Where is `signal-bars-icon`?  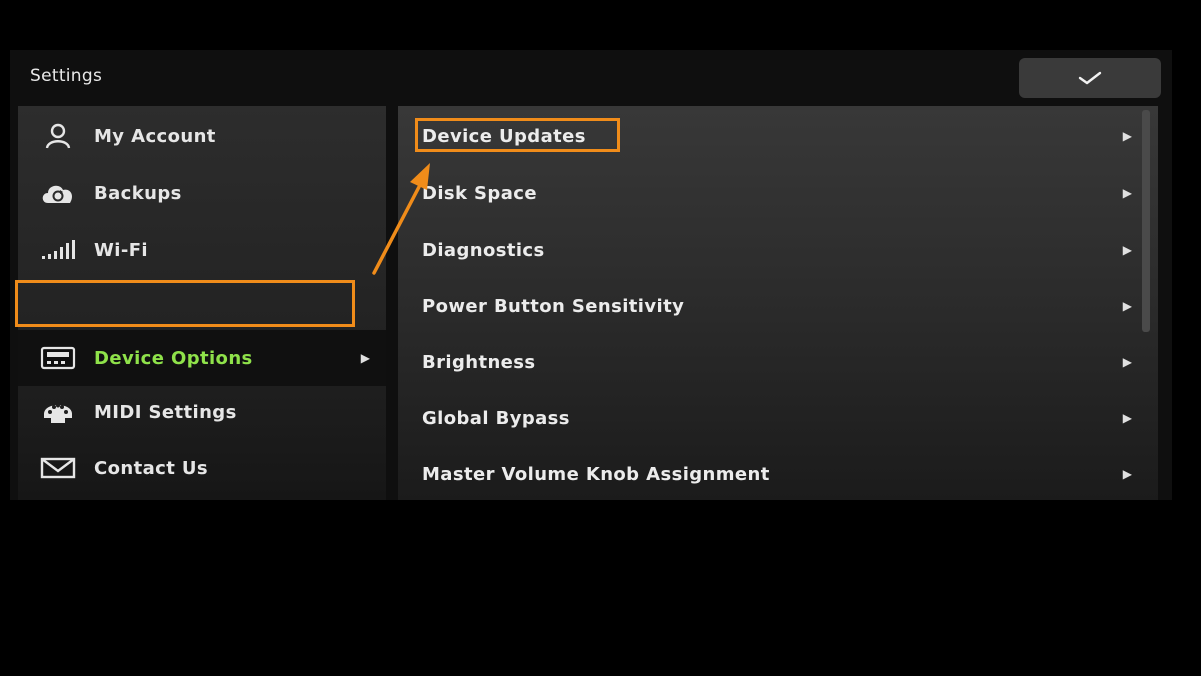
signal-bars-icon is located at coordinates (58, 250).